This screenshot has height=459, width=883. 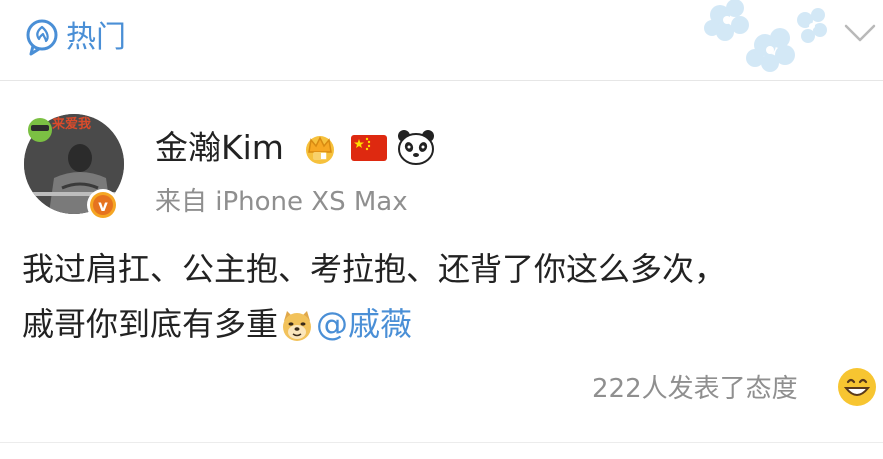 I want to click on mention-link: @戚薇, so click(x=364, y=324).